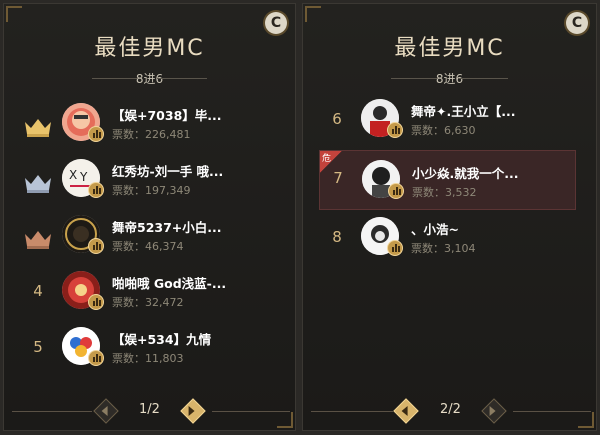 The width and height of the screenshot is (600, 435). Describe the element at coordinates (148, 302) in the screenshot. I see `vote-count: 票数：32,472` at that location.